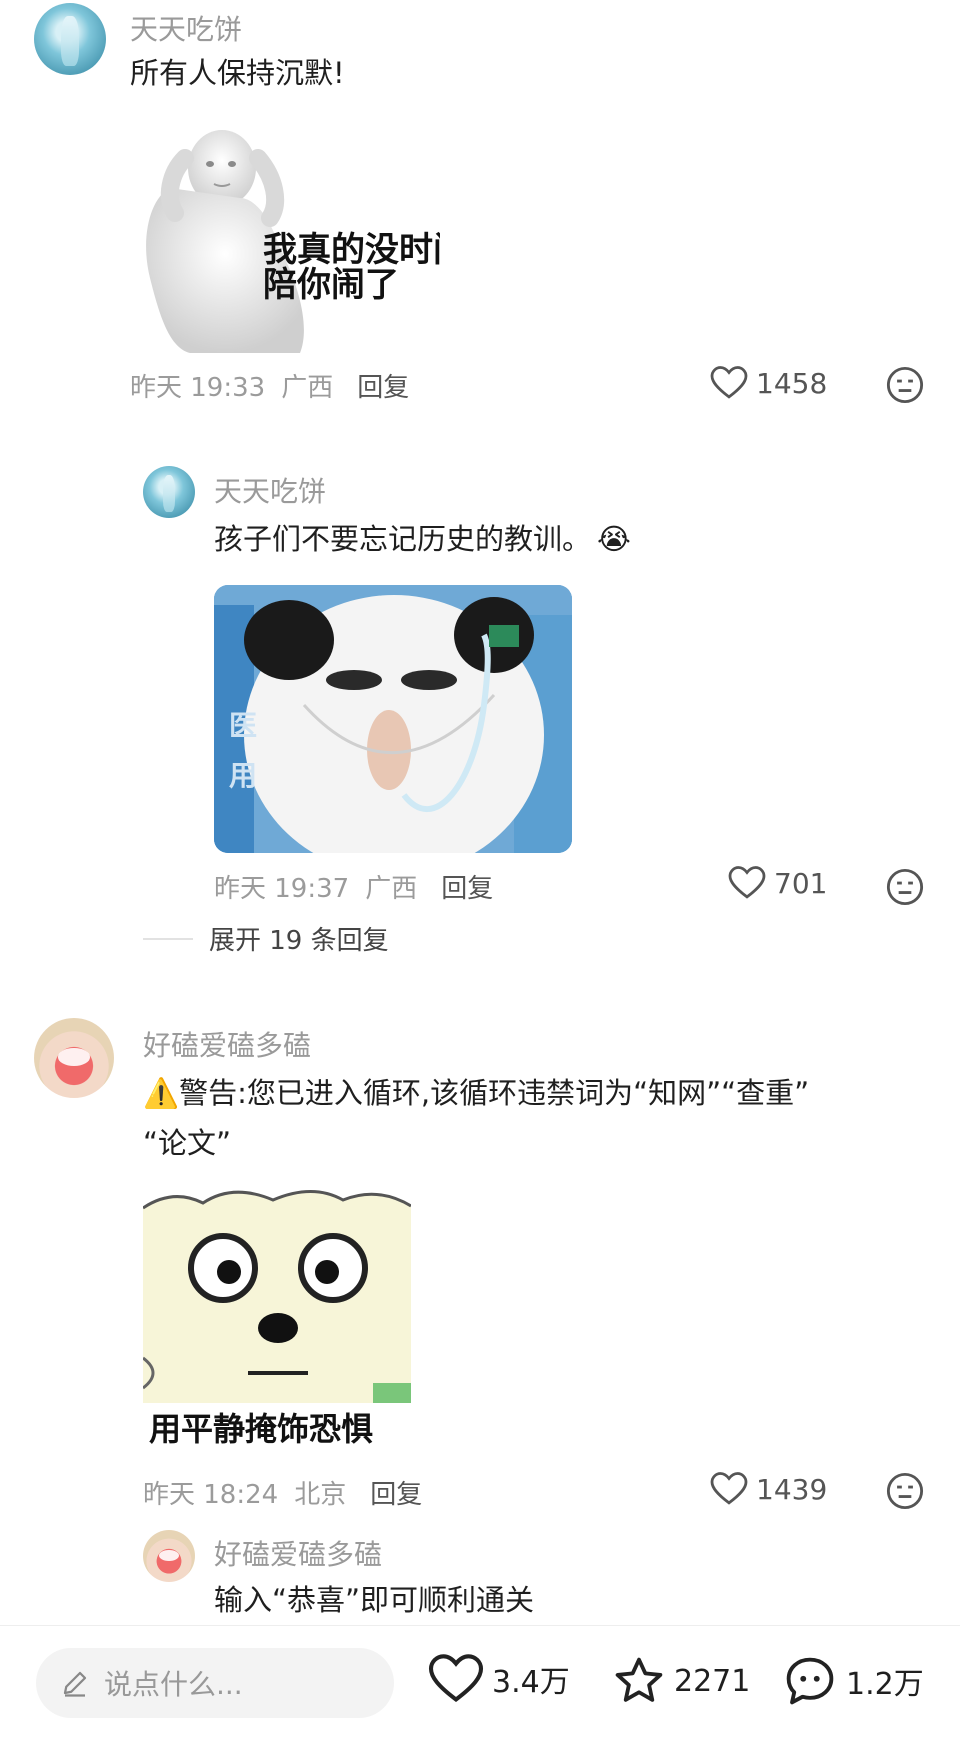  Describe the element at coordinates (243, 725) in the screenshot. I see `svg-text: 医` at that location.